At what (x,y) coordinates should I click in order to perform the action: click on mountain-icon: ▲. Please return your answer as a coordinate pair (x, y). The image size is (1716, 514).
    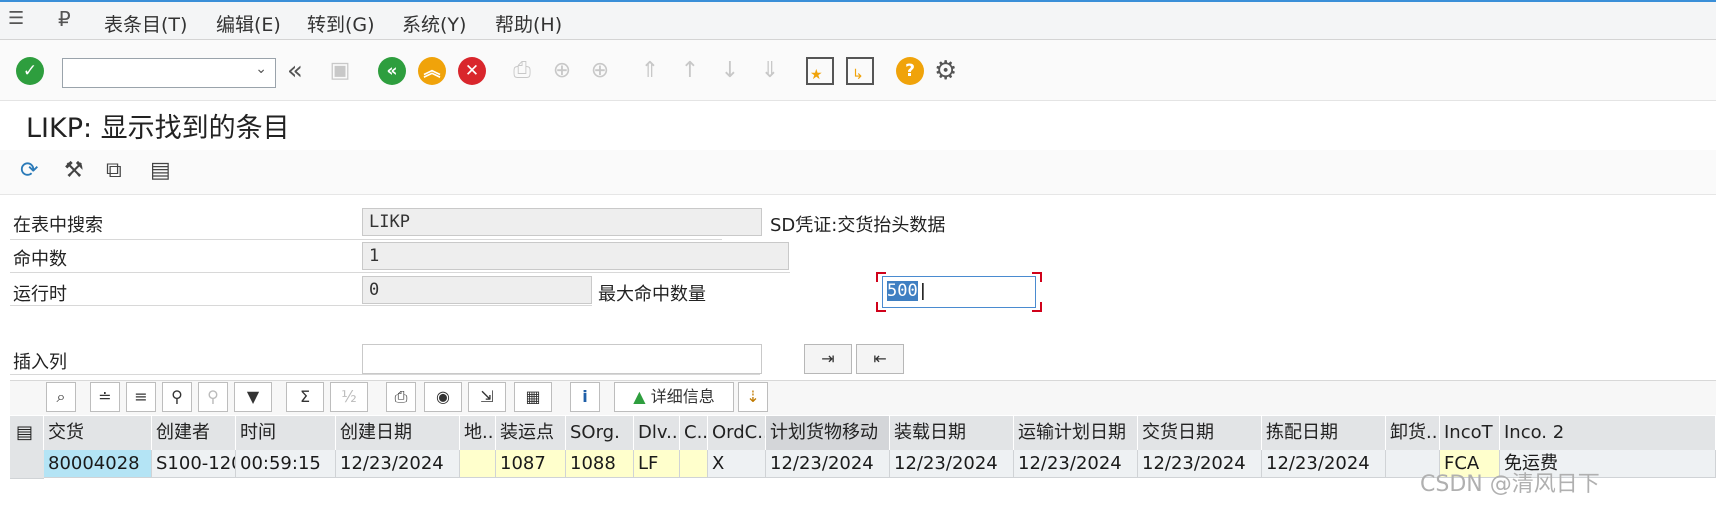
    Looking at the image, I should click on (639, 396).